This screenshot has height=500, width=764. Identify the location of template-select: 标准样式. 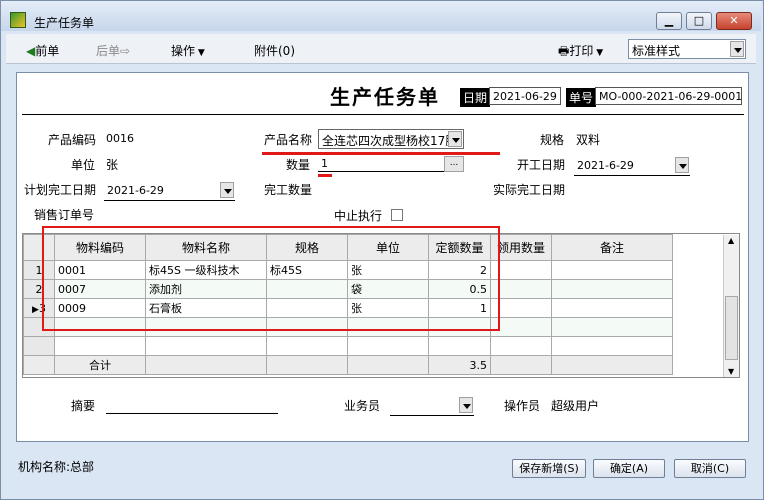
(687, 49).